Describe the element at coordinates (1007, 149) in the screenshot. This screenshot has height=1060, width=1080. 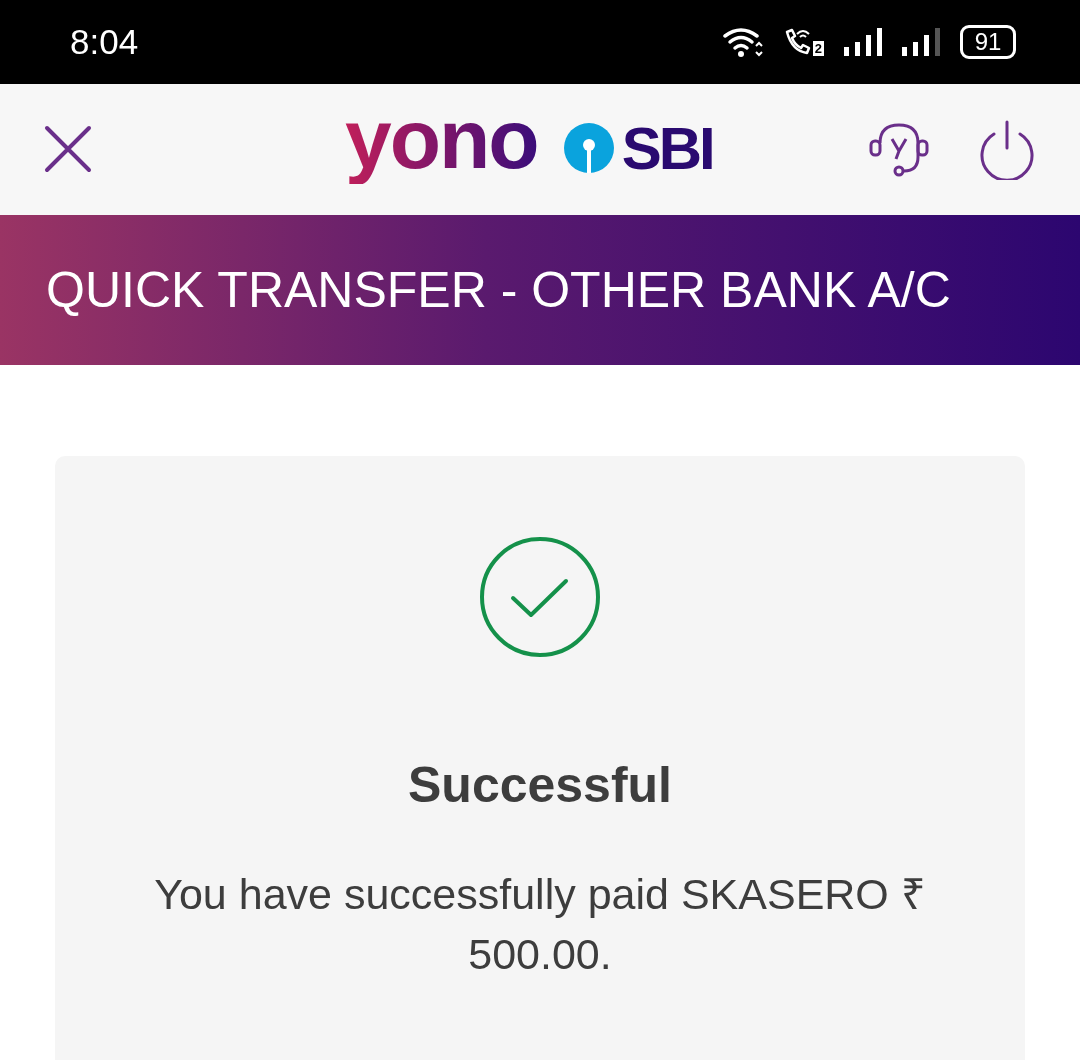
I see `power-icon` at that location.